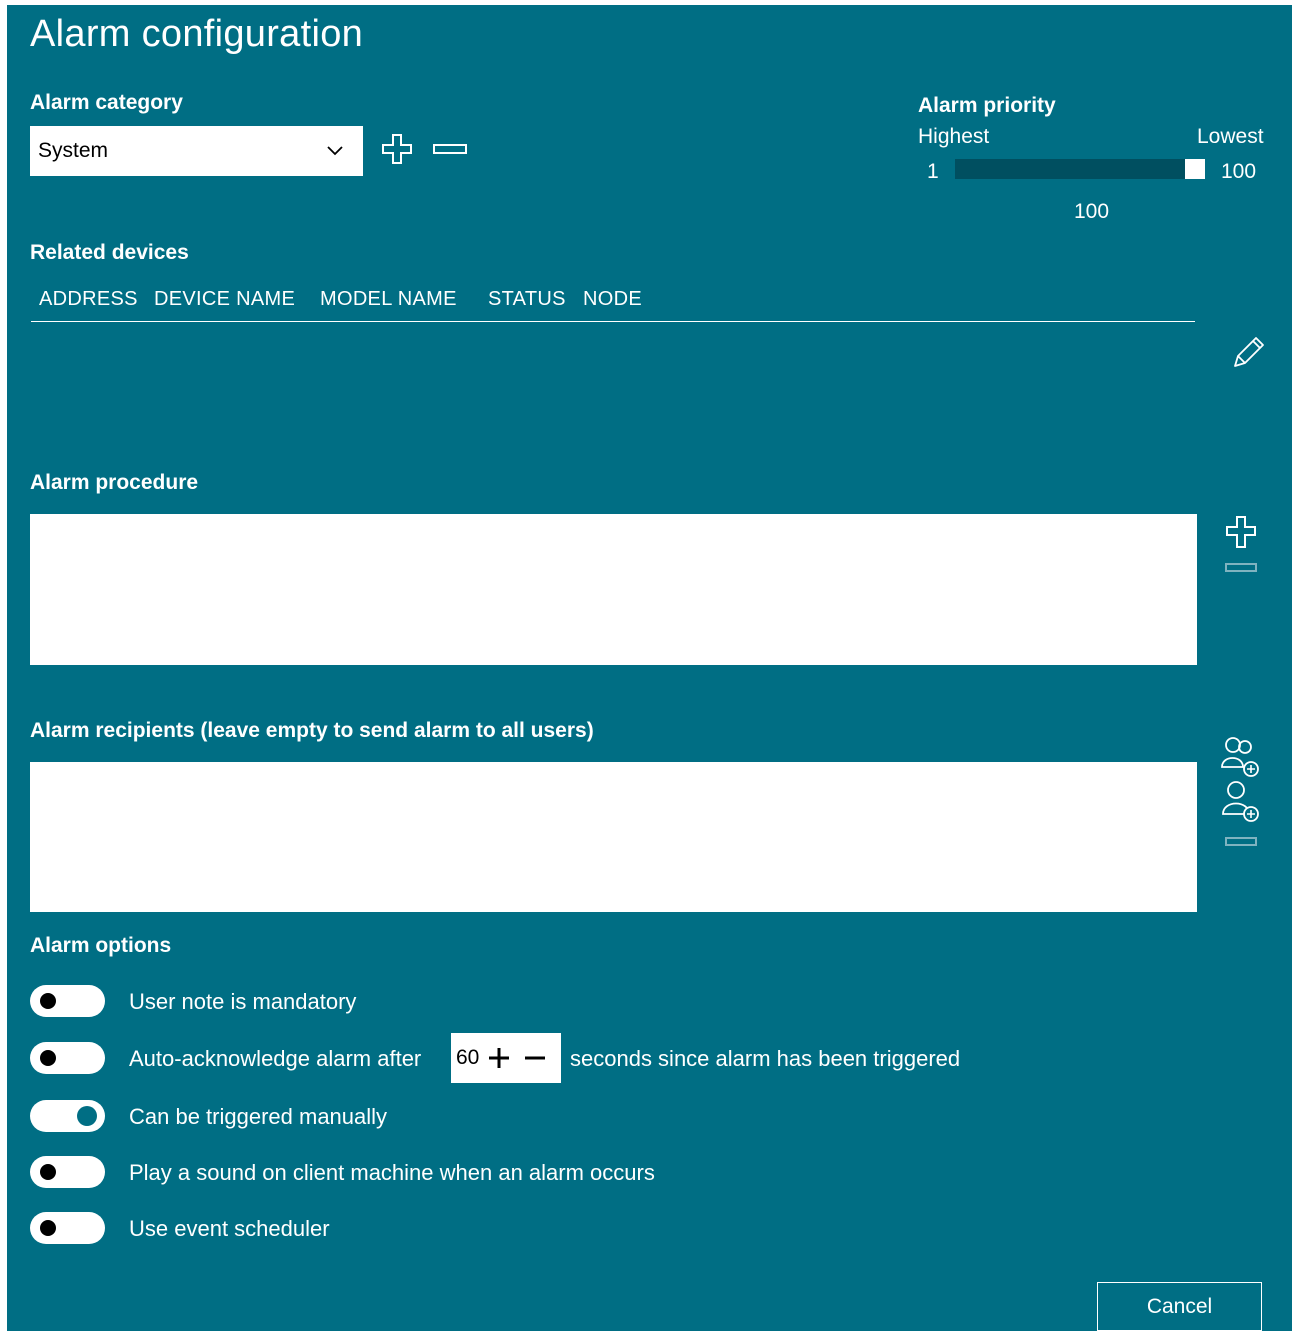 This screenshot has width=1293, height=1331. Describe the element at coordinates (1230, 136) in the screenshot. I see `priority-lowest-label: Lowest` at that location.